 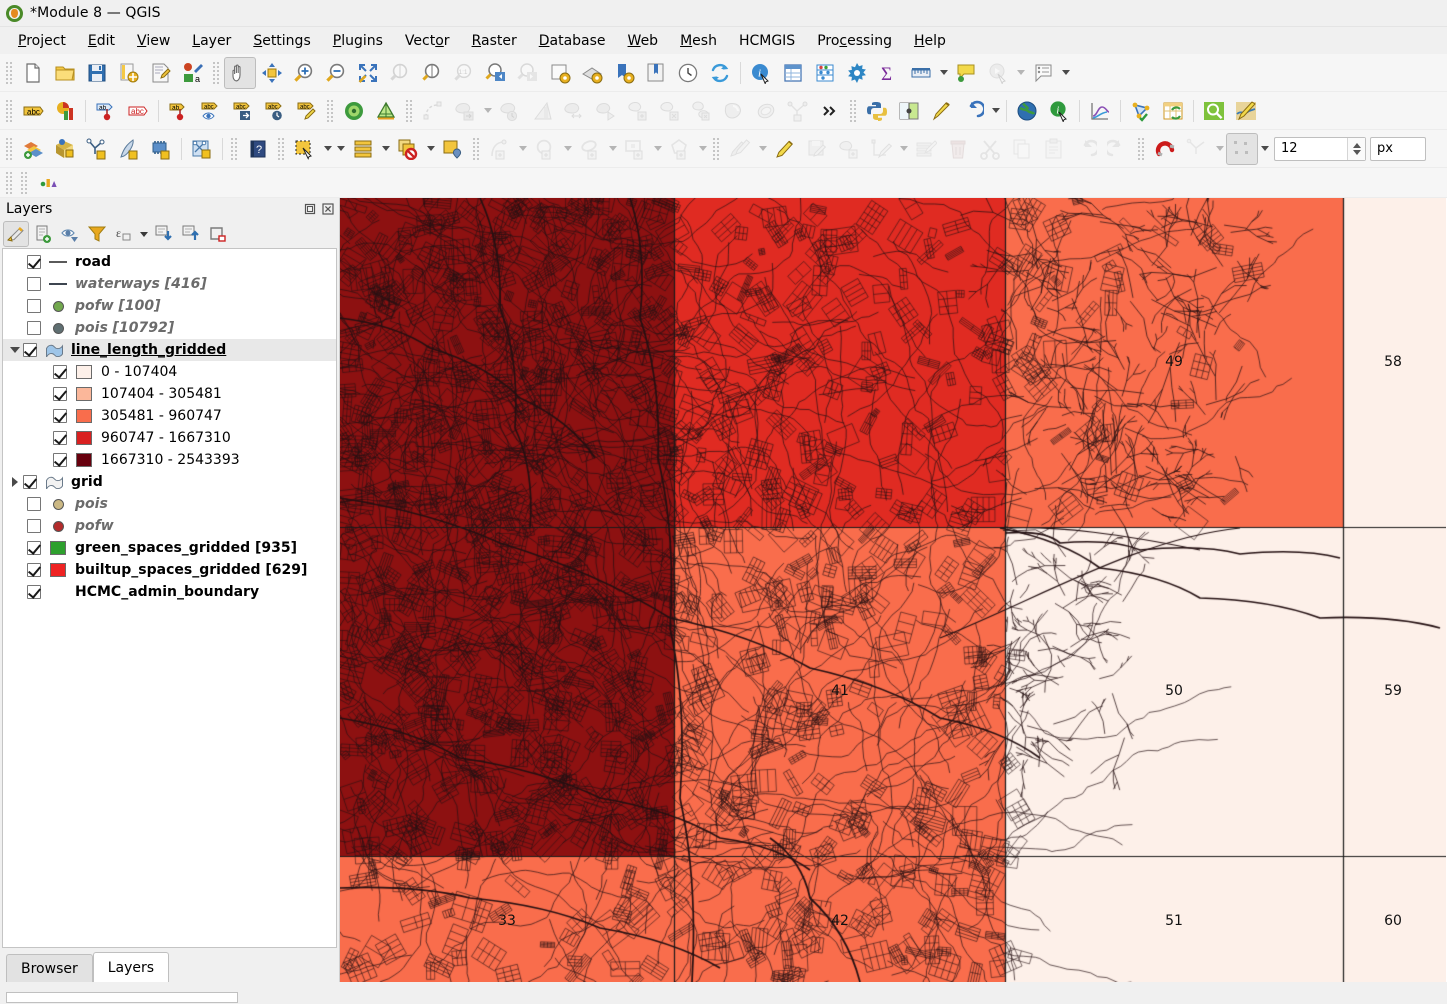 I want to click on add-raster-layer-icon, so click(x=65, y=149).